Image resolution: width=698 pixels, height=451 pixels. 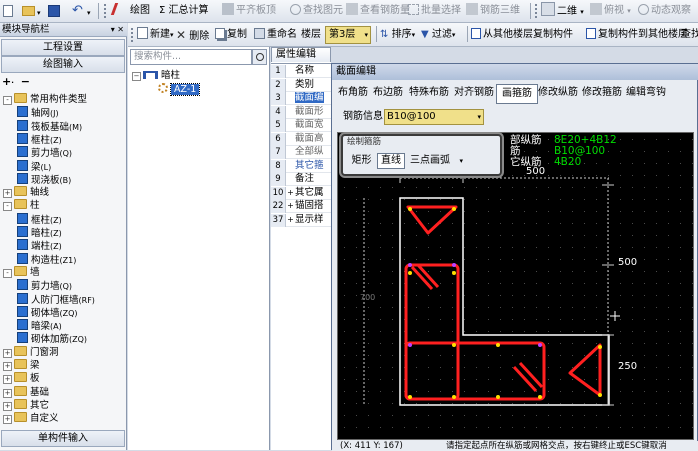 I want to click on nav-folder: - 常用构件类型, so click(x=45, y=99).